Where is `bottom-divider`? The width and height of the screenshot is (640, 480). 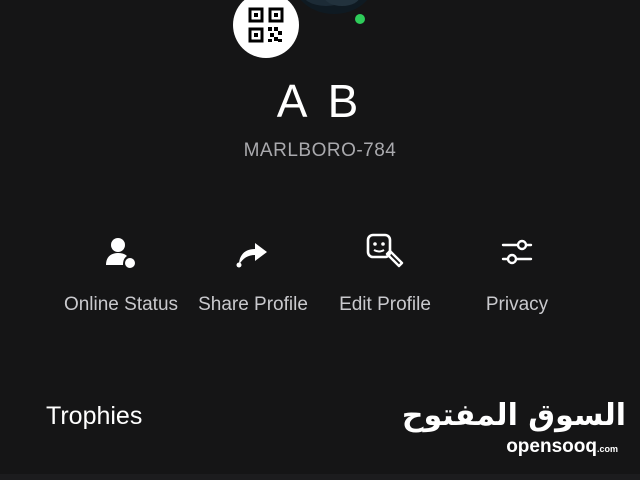 bottom-divider is located at coordinates (320, 477).